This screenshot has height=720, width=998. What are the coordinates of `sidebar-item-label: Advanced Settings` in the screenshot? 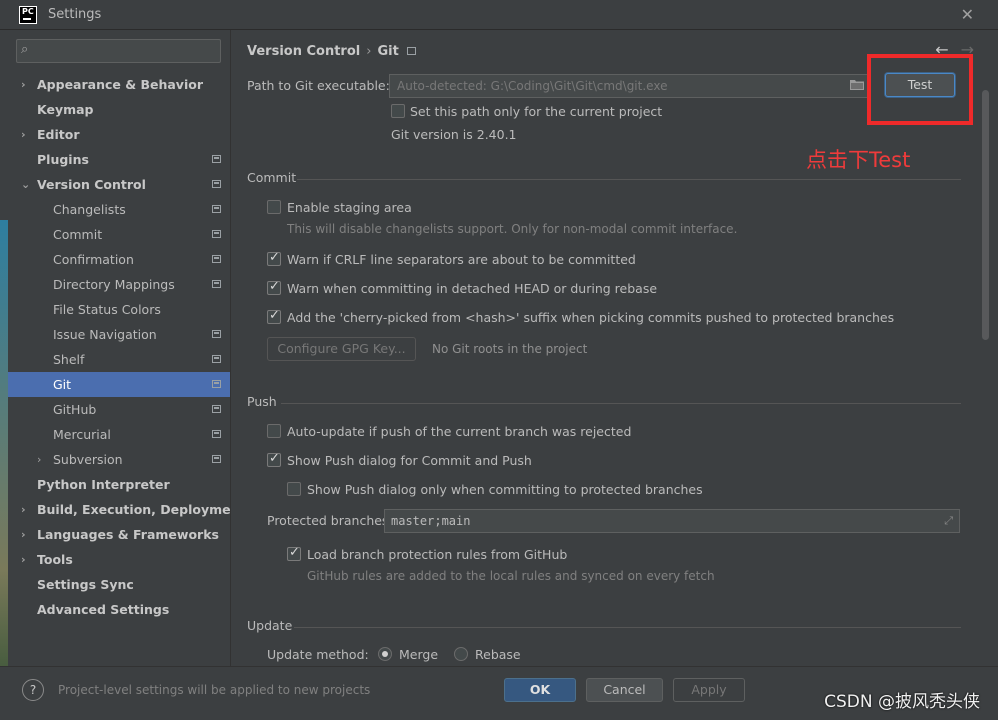 It's located at (103, 609).